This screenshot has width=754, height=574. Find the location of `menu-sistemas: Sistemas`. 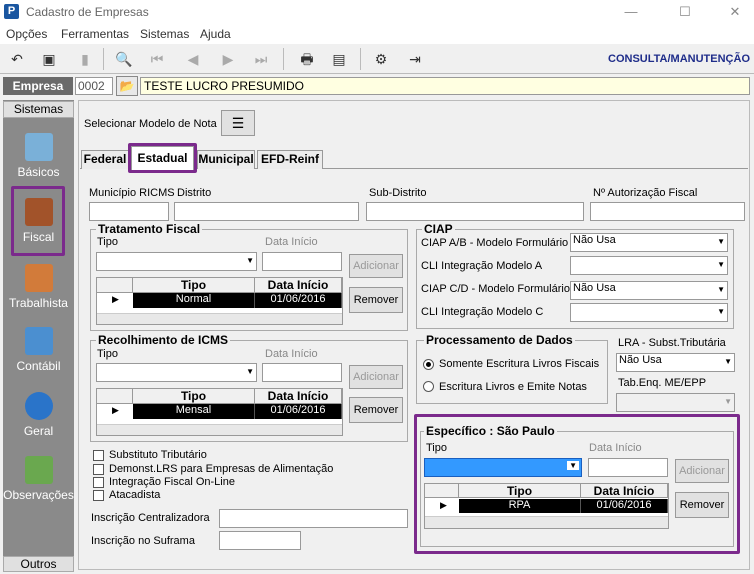

menu-sistemas: Sistemas is located at coordinates (164, 34).